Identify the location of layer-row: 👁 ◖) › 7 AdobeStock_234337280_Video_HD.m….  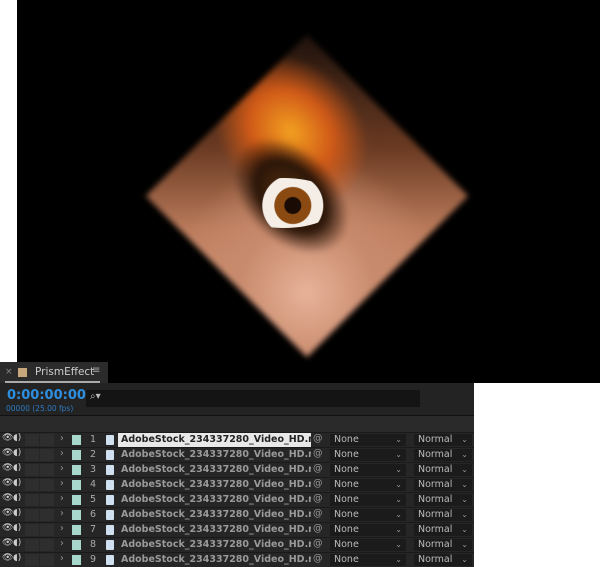
(237, 529).